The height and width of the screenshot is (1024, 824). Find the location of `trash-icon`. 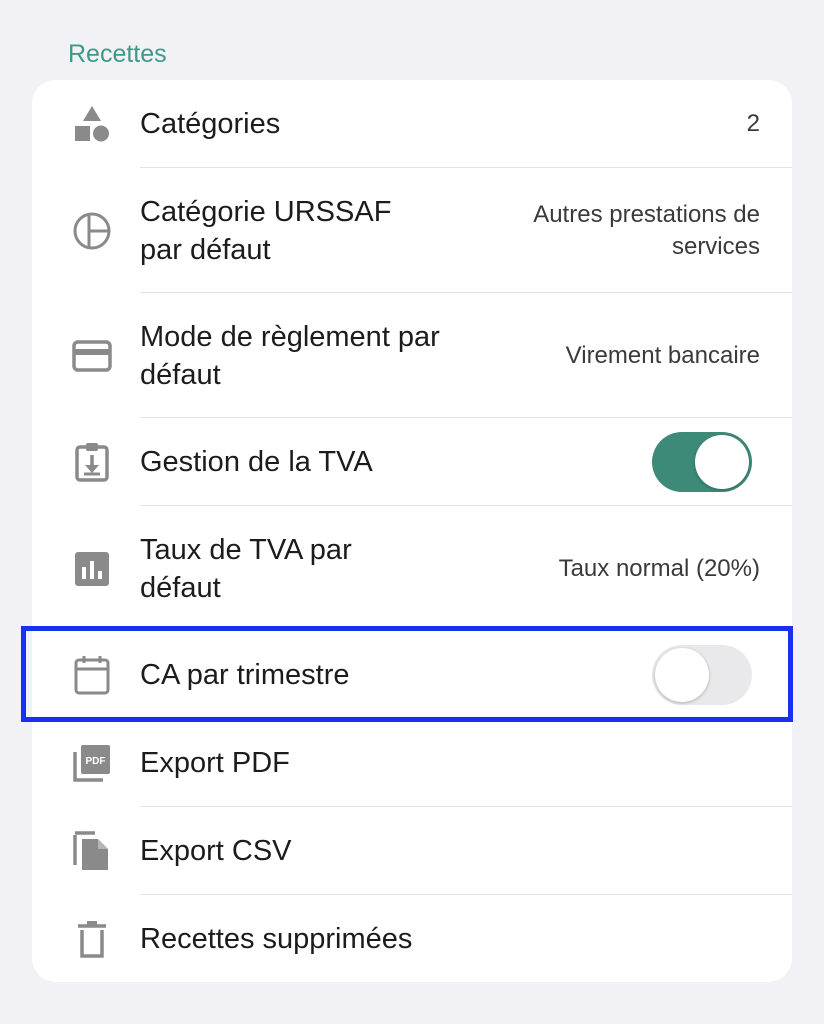

trash-icon is located at coordinates (92, 939).